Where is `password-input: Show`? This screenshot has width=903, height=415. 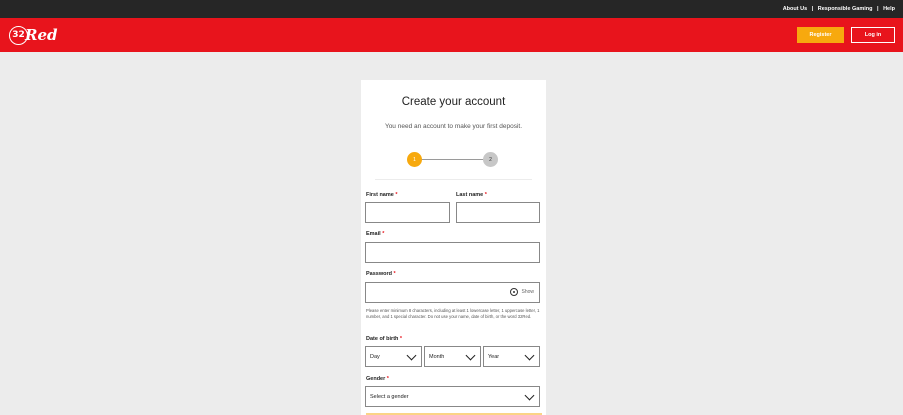 password-input: Show is located at coordinates (452, 292).